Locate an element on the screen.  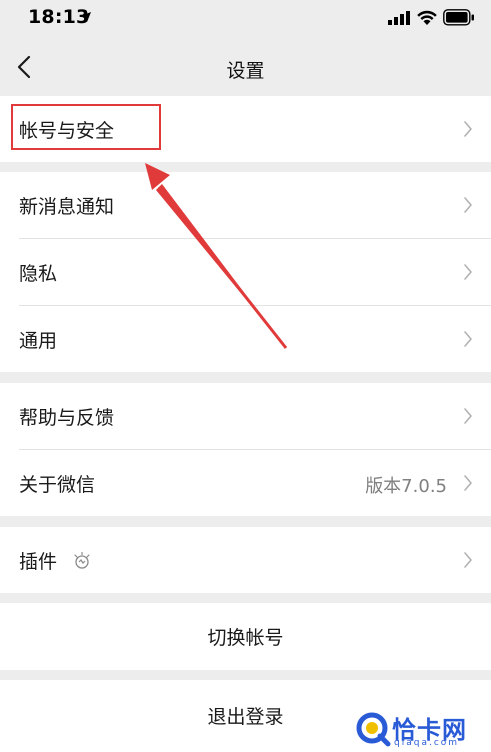
watermark-url: qiaqa.com is located at coordinates (427, 743).